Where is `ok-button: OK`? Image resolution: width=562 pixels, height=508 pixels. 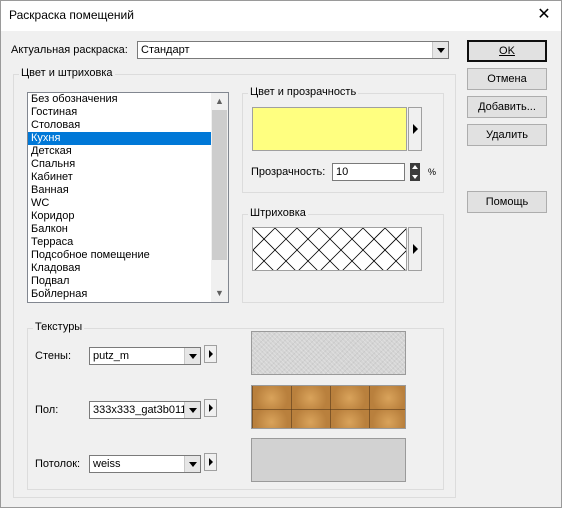 ok-button: OK is located at coordinates (507, 51).